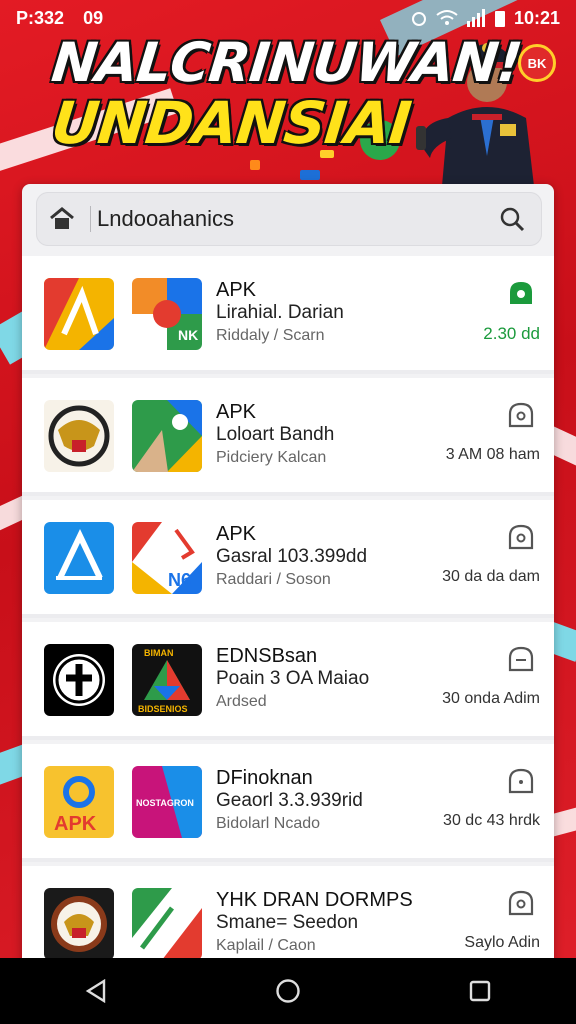 Image resolution: width=576 pixels, height=1024 pixels. What do you see at coordinates (275, 434) in the screenshot?
I see `app-subtitle: Loloart Bandh` at bounding box center [275, 434].